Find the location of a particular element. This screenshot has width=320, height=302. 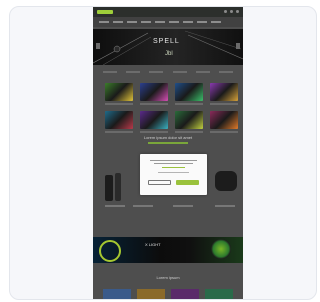

hero-prev-icon is located at coordinates (98, 46).